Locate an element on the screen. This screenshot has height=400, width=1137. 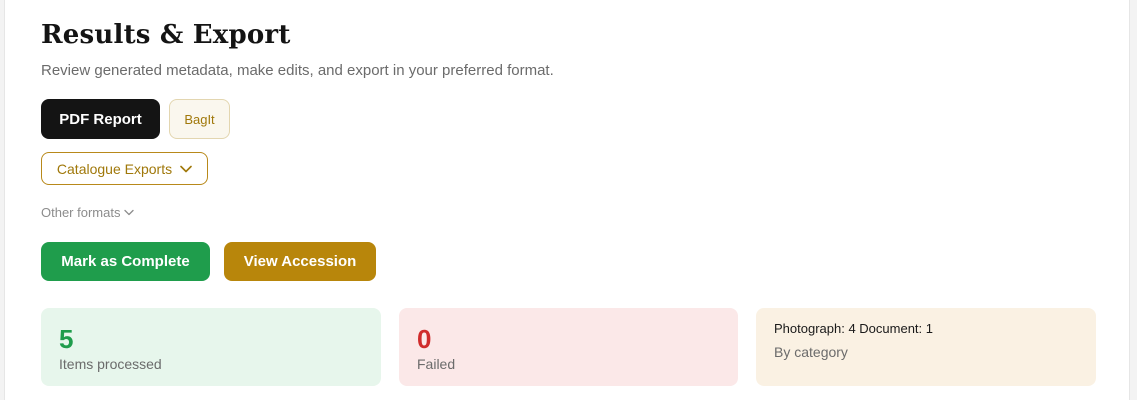
bagit-label: BagIt is located at coordinates (199, 119).